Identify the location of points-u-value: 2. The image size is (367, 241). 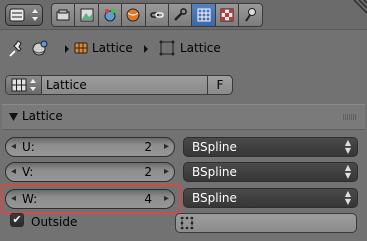
(148, 147).